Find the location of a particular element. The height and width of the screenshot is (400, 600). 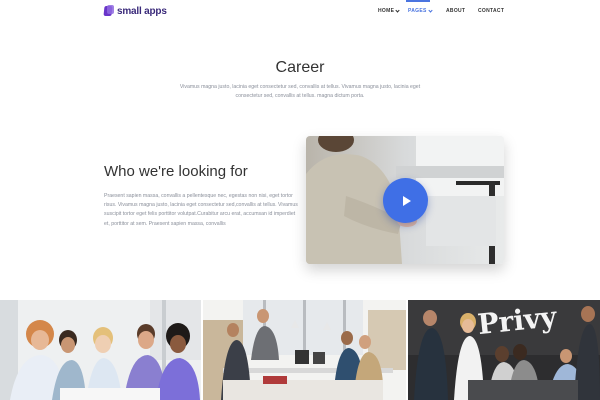

nav-item-home: HOME is located at coordinates (387, 11).